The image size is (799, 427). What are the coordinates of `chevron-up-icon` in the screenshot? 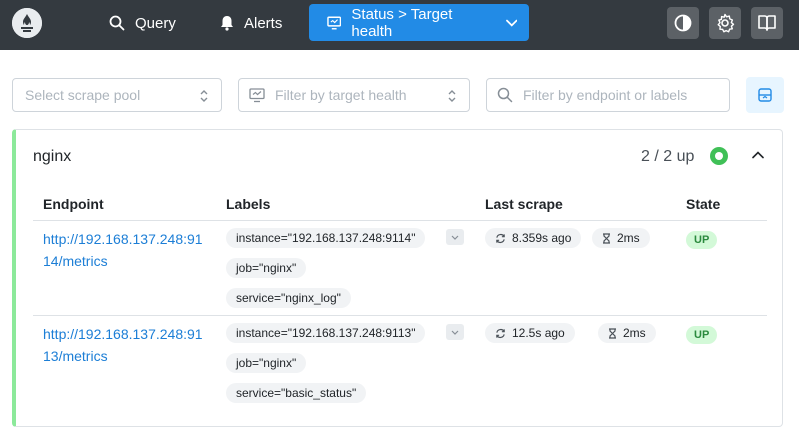 It's located at (758, 155).